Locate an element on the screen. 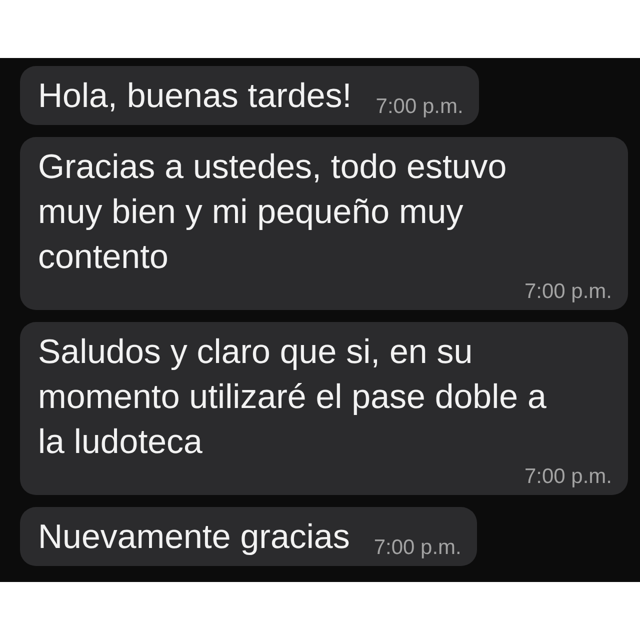 This screenshot has height=640, width=640. message-text: Gracias a ustedes, todo estuvo muy bien y mi pequeño muy contento is located at coordinates (272, 212).